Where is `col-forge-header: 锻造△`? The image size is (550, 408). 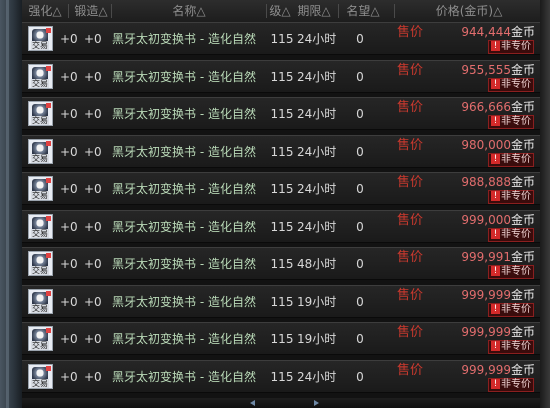 col-forge-header: 锻造△ is located at coordinates (91, 11).